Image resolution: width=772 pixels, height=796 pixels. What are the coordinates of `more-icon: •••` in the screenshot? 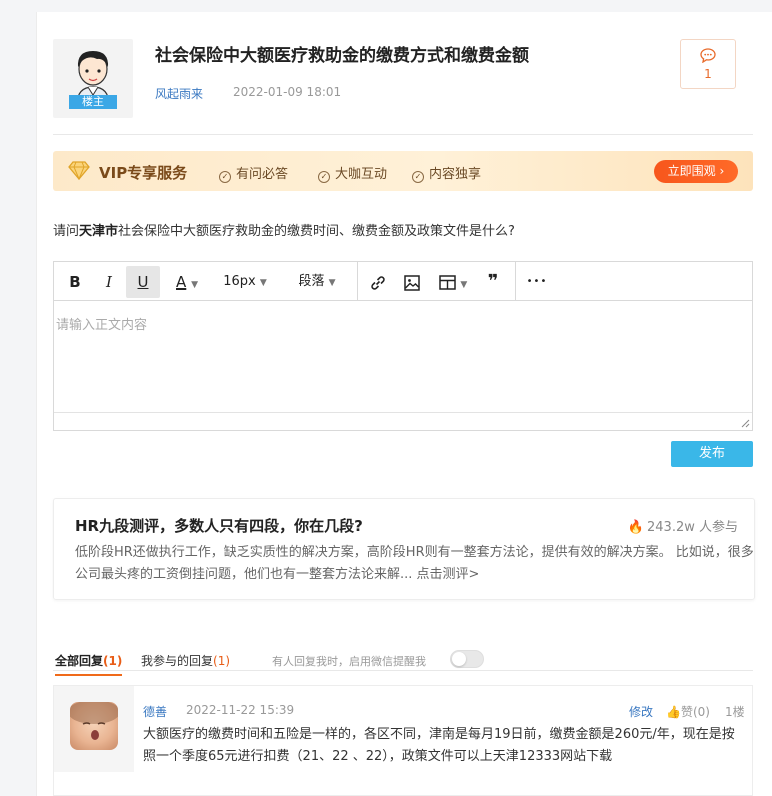 It's located at (537, 281).